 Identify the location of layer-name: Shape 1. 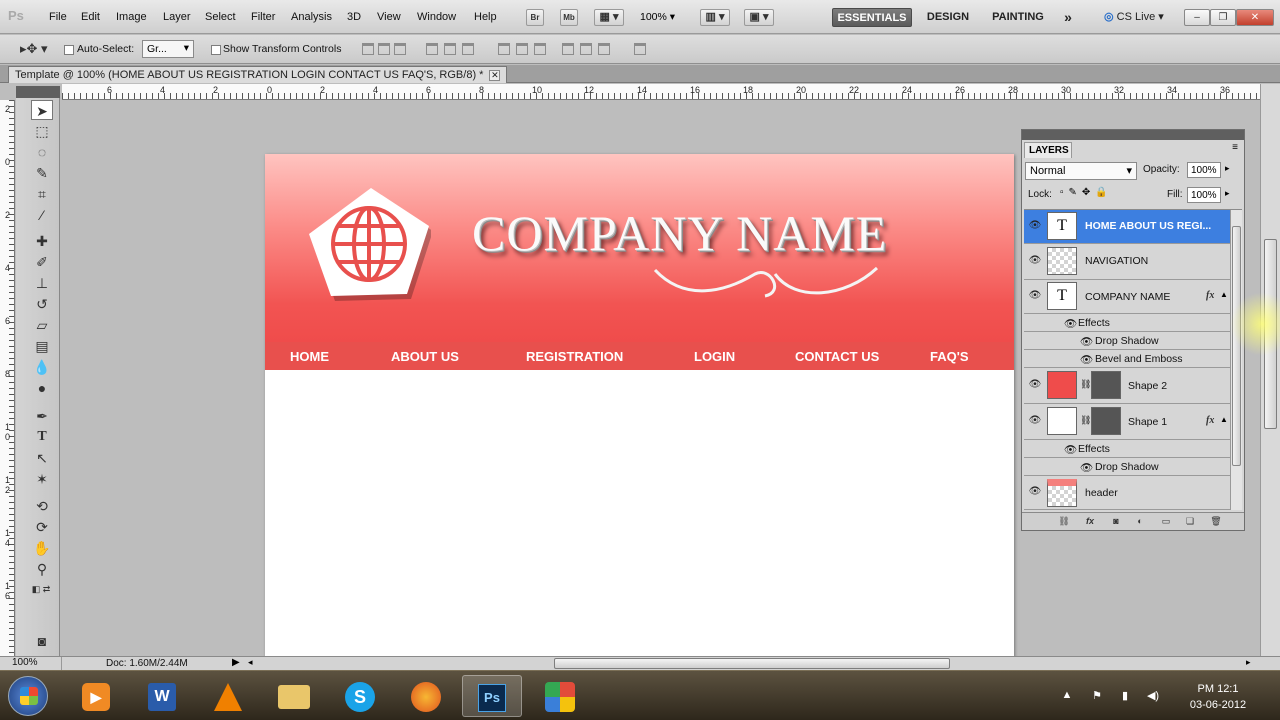
(1147, 422).